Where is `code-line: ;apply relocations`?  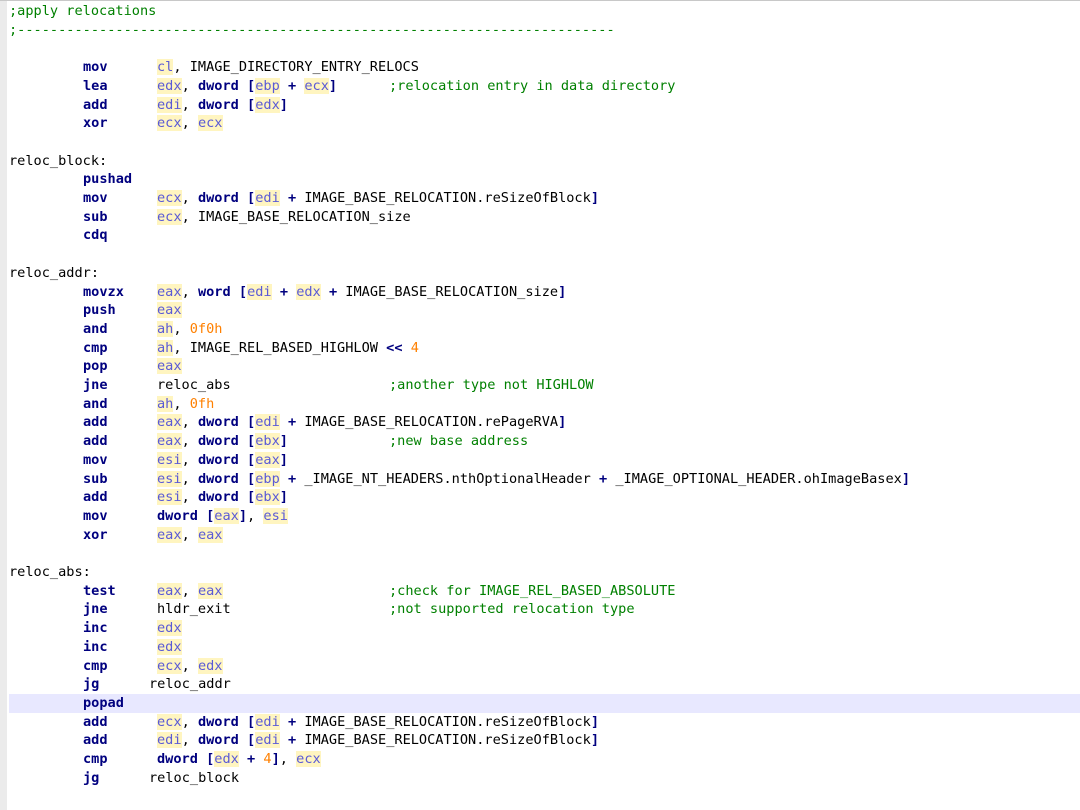 code-line: ;apply relocations is located at coordinates (544, 11).